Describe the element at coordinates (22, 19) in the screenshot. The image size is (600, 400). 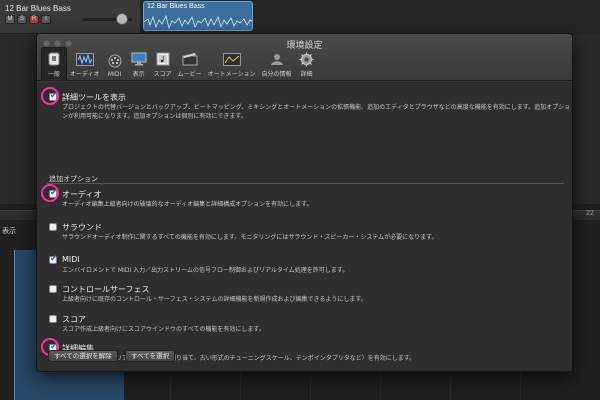
I see `solo-button: S` at that location.